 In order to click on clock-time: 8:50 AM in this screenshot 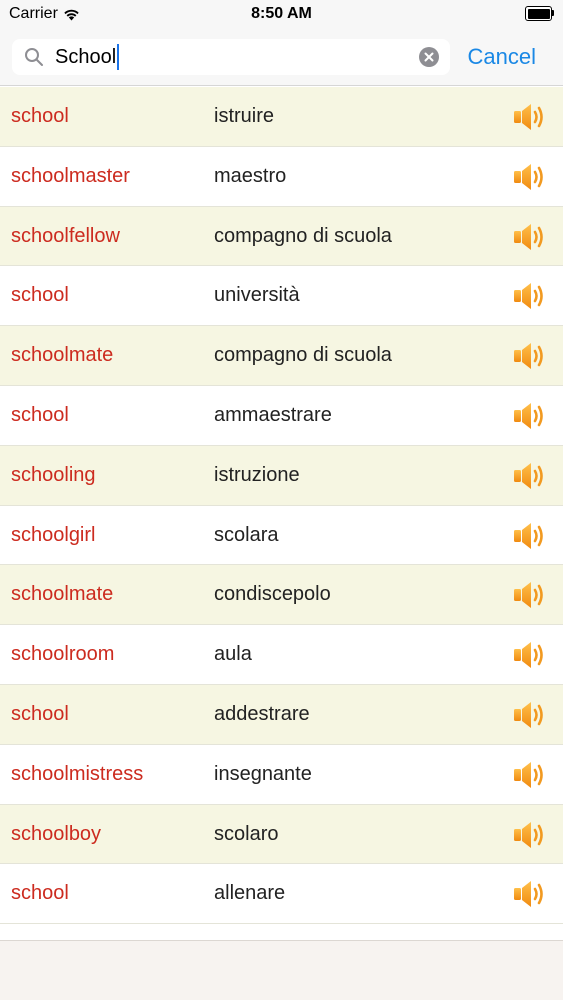, I will do `click(281, 13)`.